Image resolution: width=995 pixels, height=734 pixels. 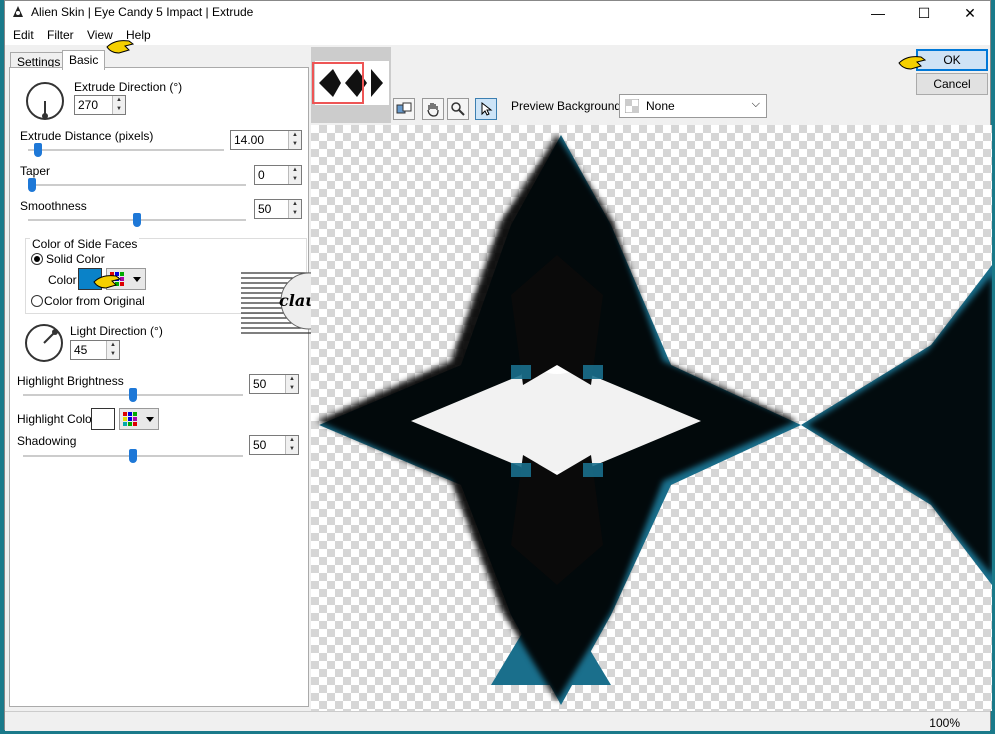 I want to click on extrude-distance-track, so click(x=126, y=150).